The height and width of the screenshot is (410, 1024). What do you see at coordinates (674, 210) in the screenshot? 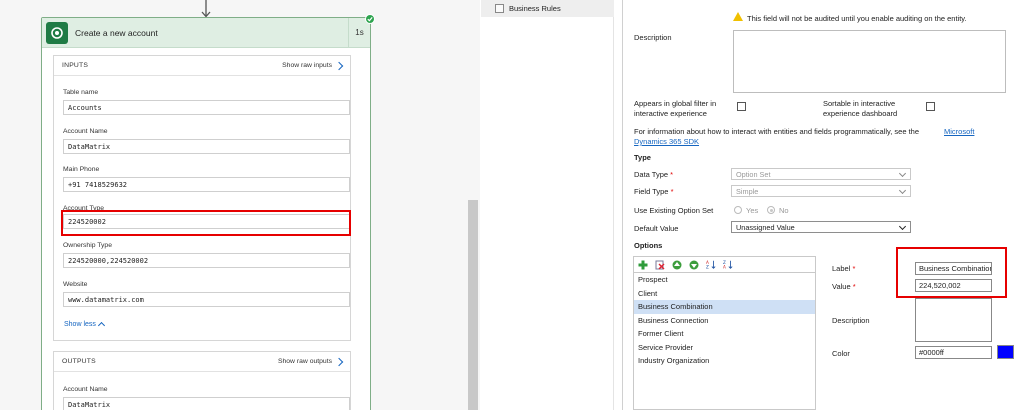
I see `use-existing-label: Use Existing Option Set` at bounding box center [674, 210].